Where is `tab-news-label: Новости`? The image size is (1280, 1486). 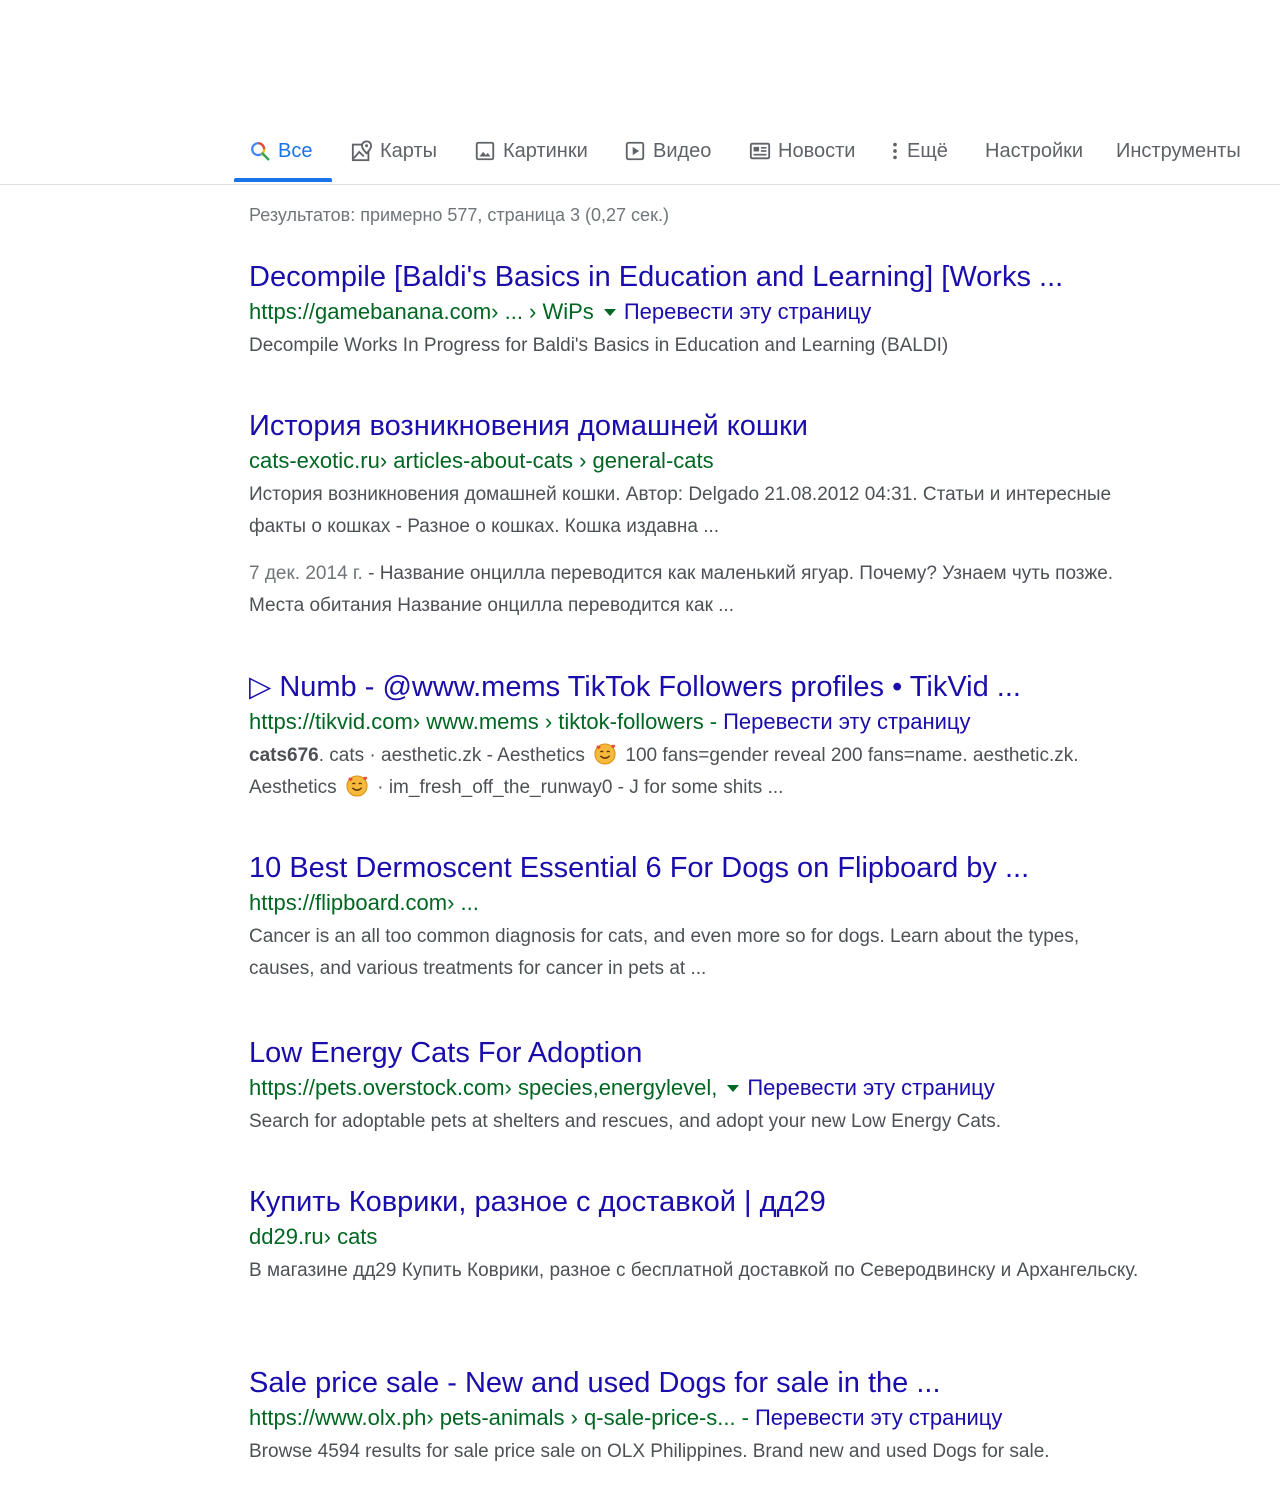 tab-news-label: Новости is located at coordinates (817, 150).